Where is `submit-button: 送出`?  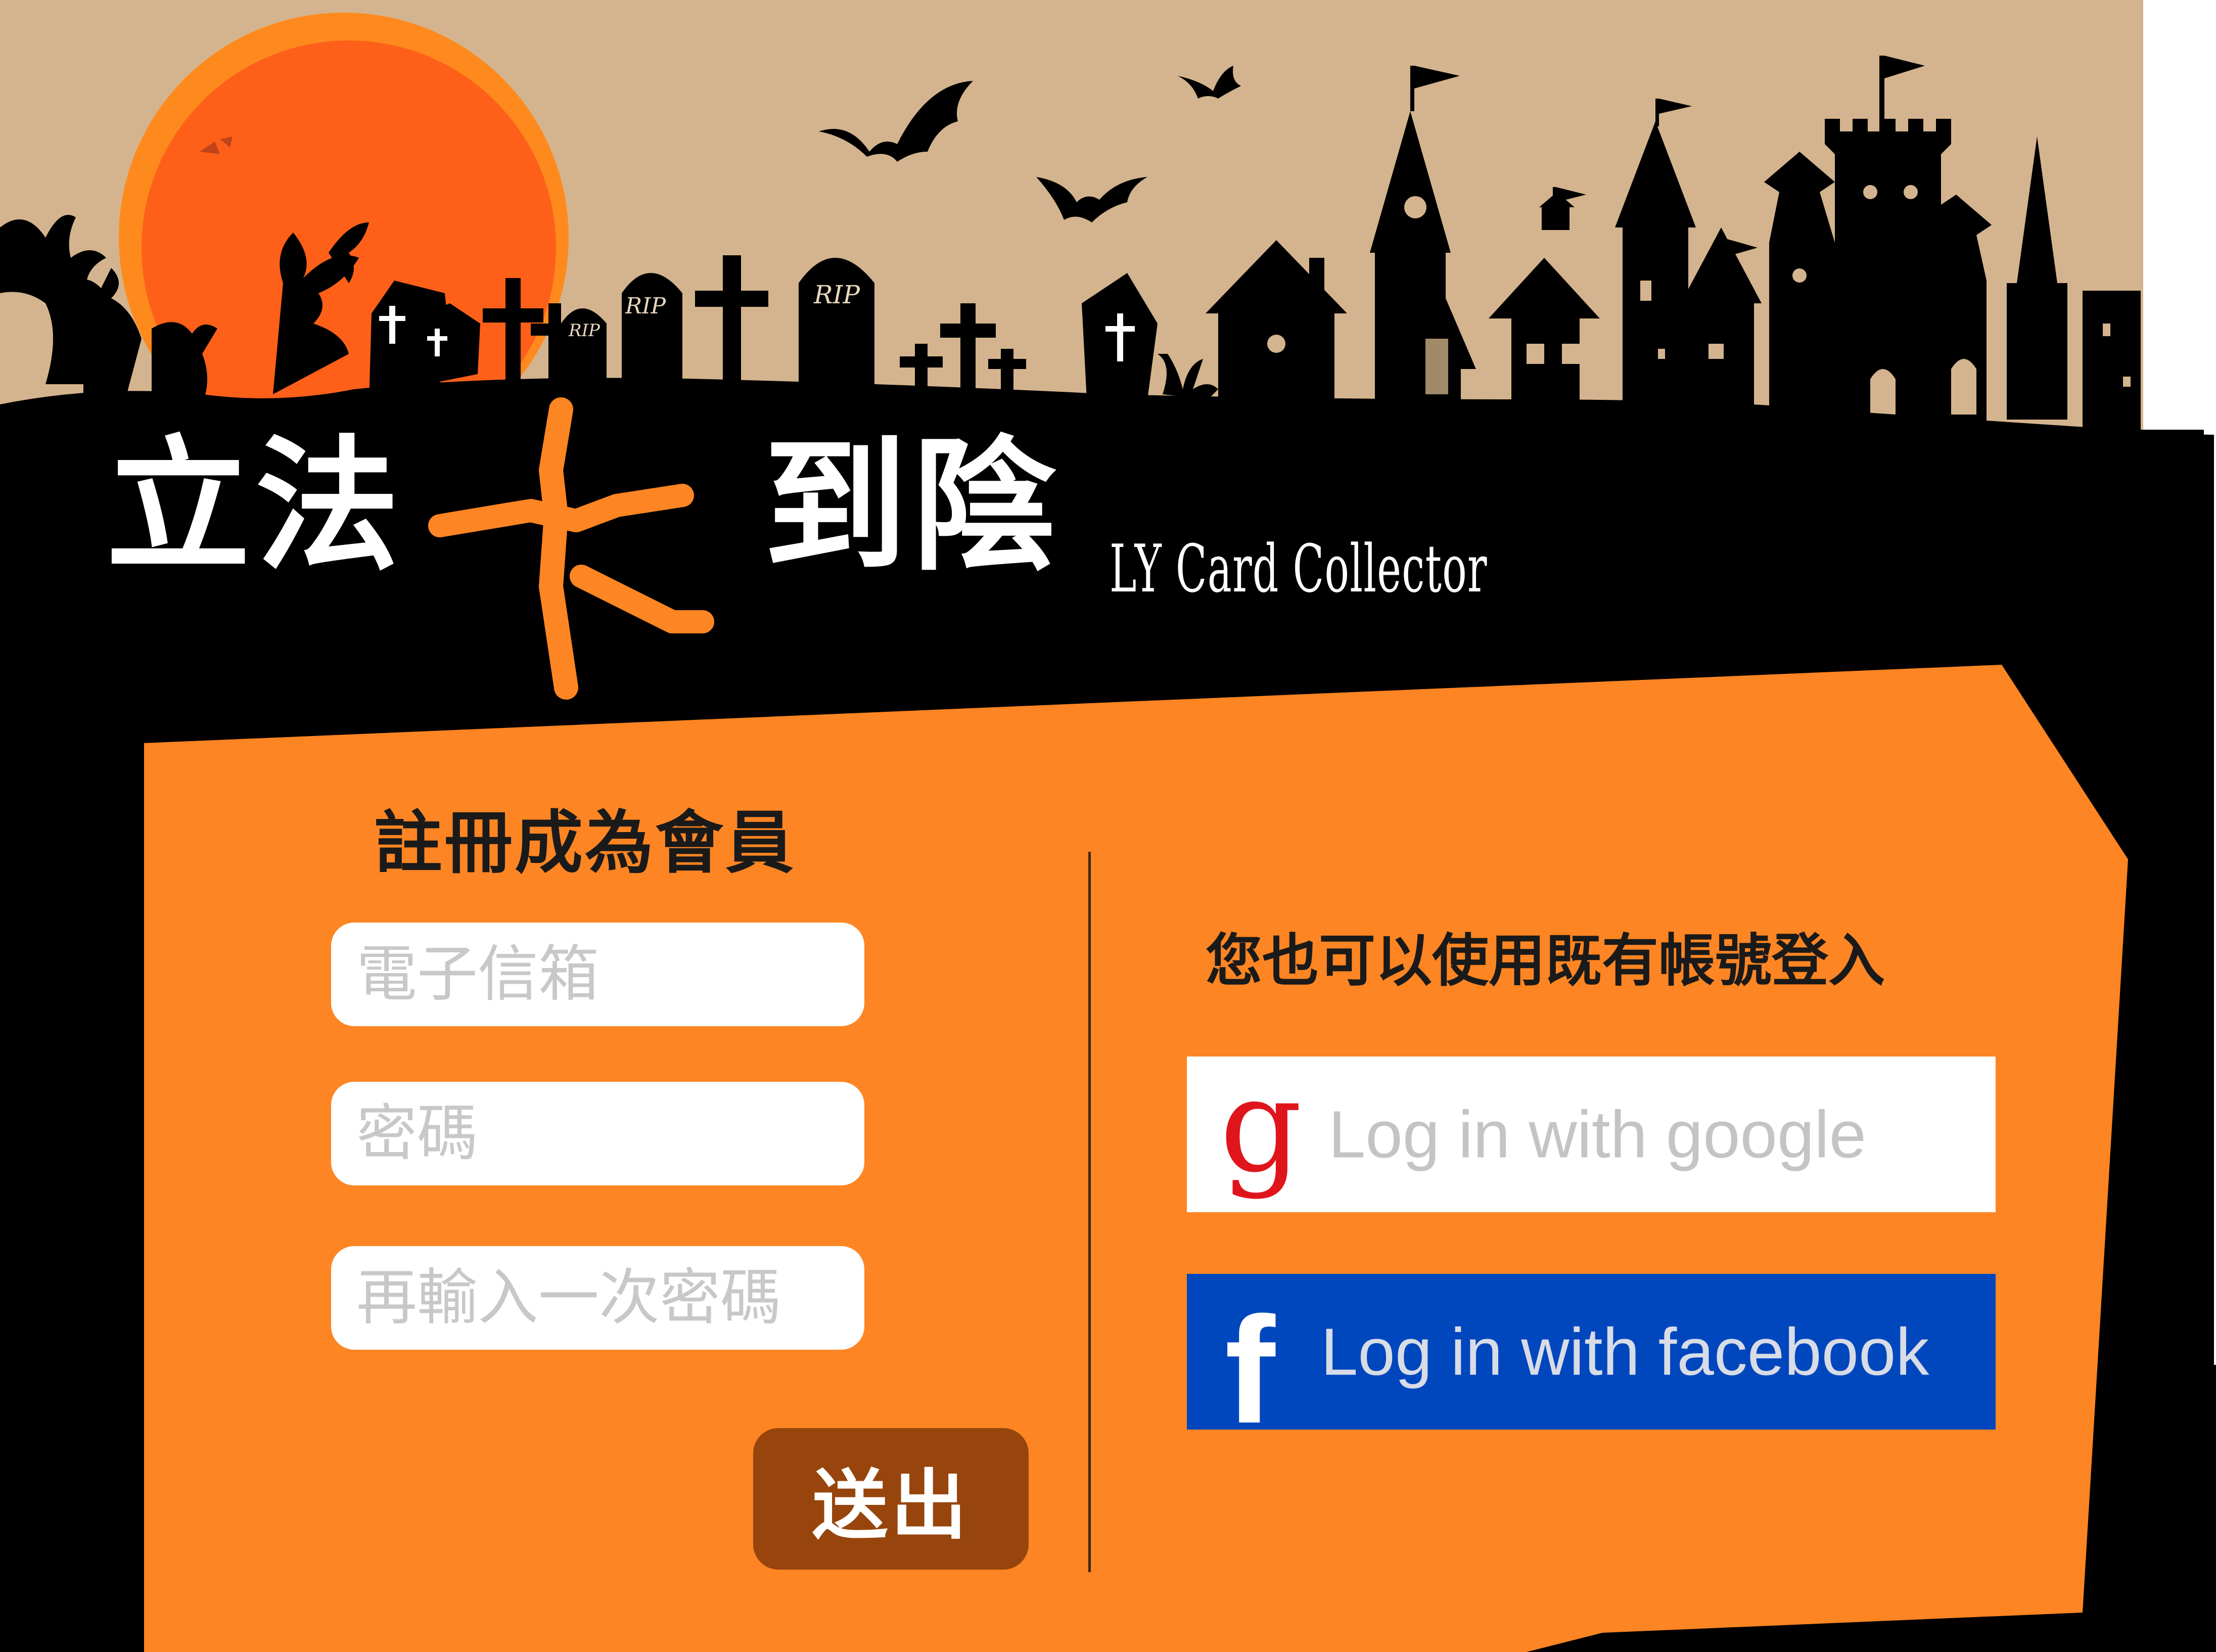 submit-button: 送出 is located at coordinates (891, 1499).